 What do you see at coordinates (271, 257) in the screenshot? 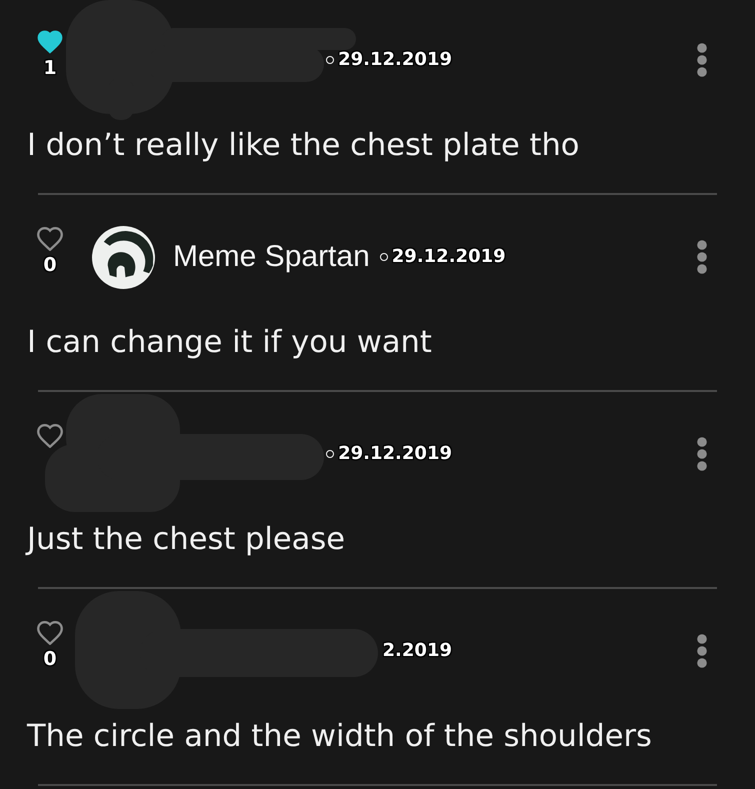
I see `author-name: Meme Spartan` at bounding box center [271, 257].